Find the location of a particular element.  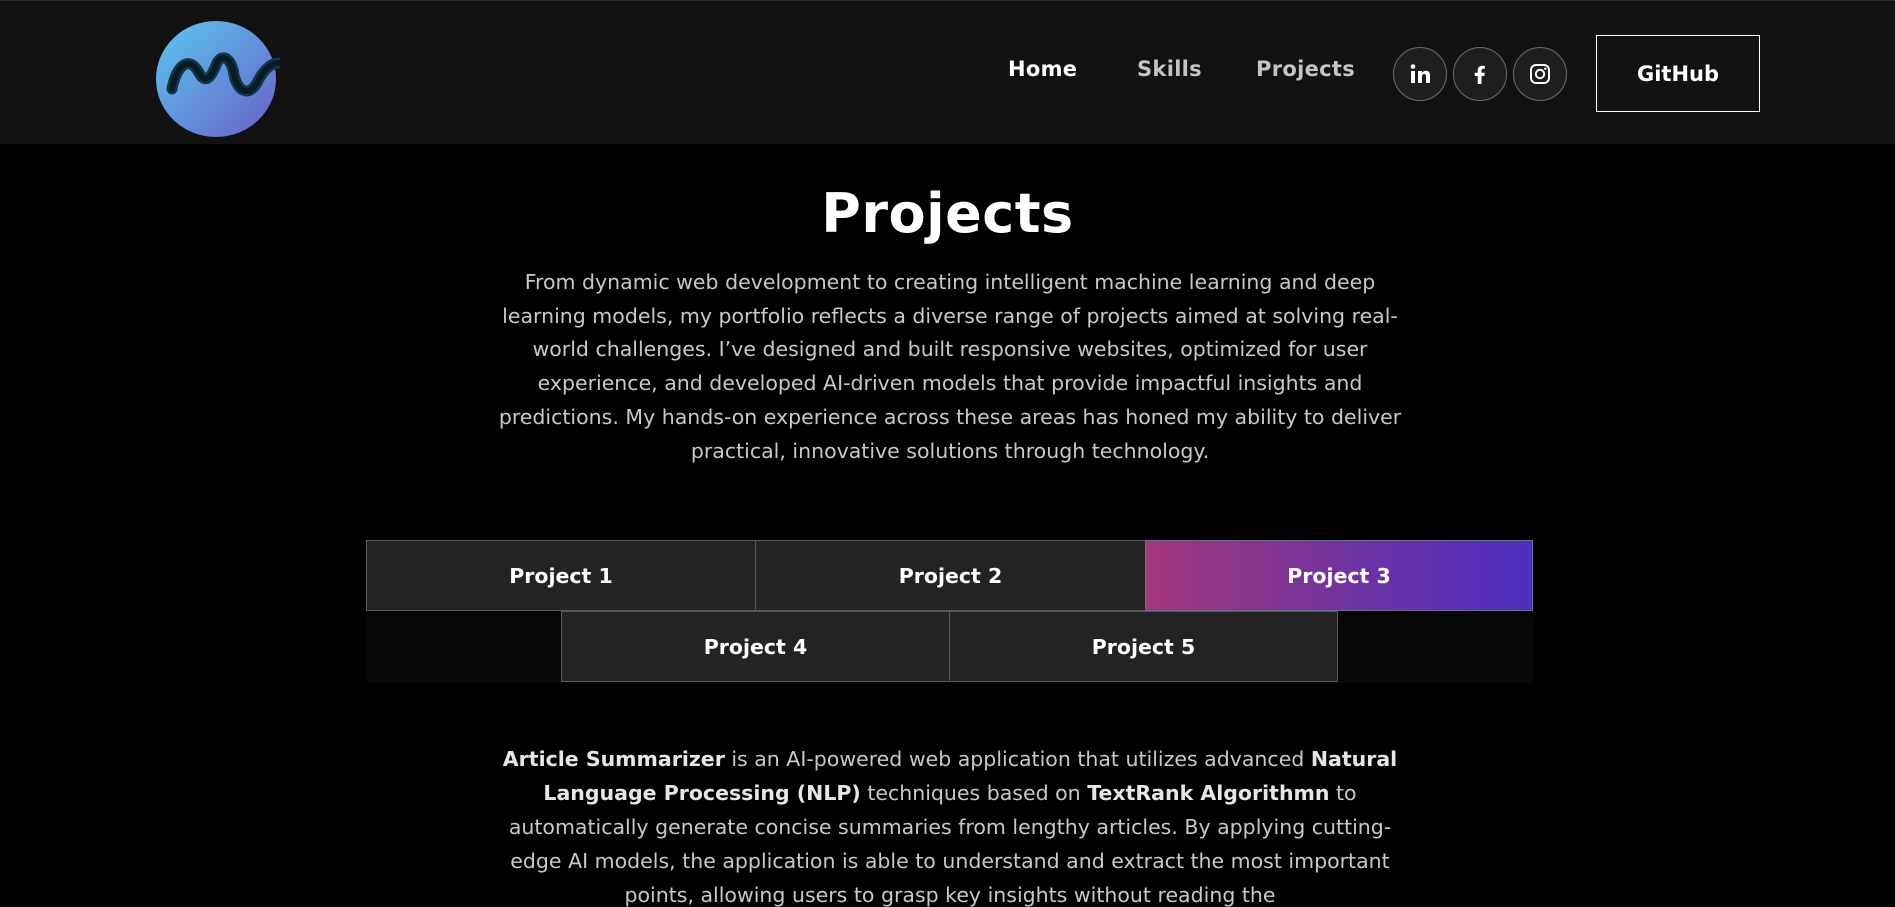

page-title: Projects is located at coordinates (947, 213).